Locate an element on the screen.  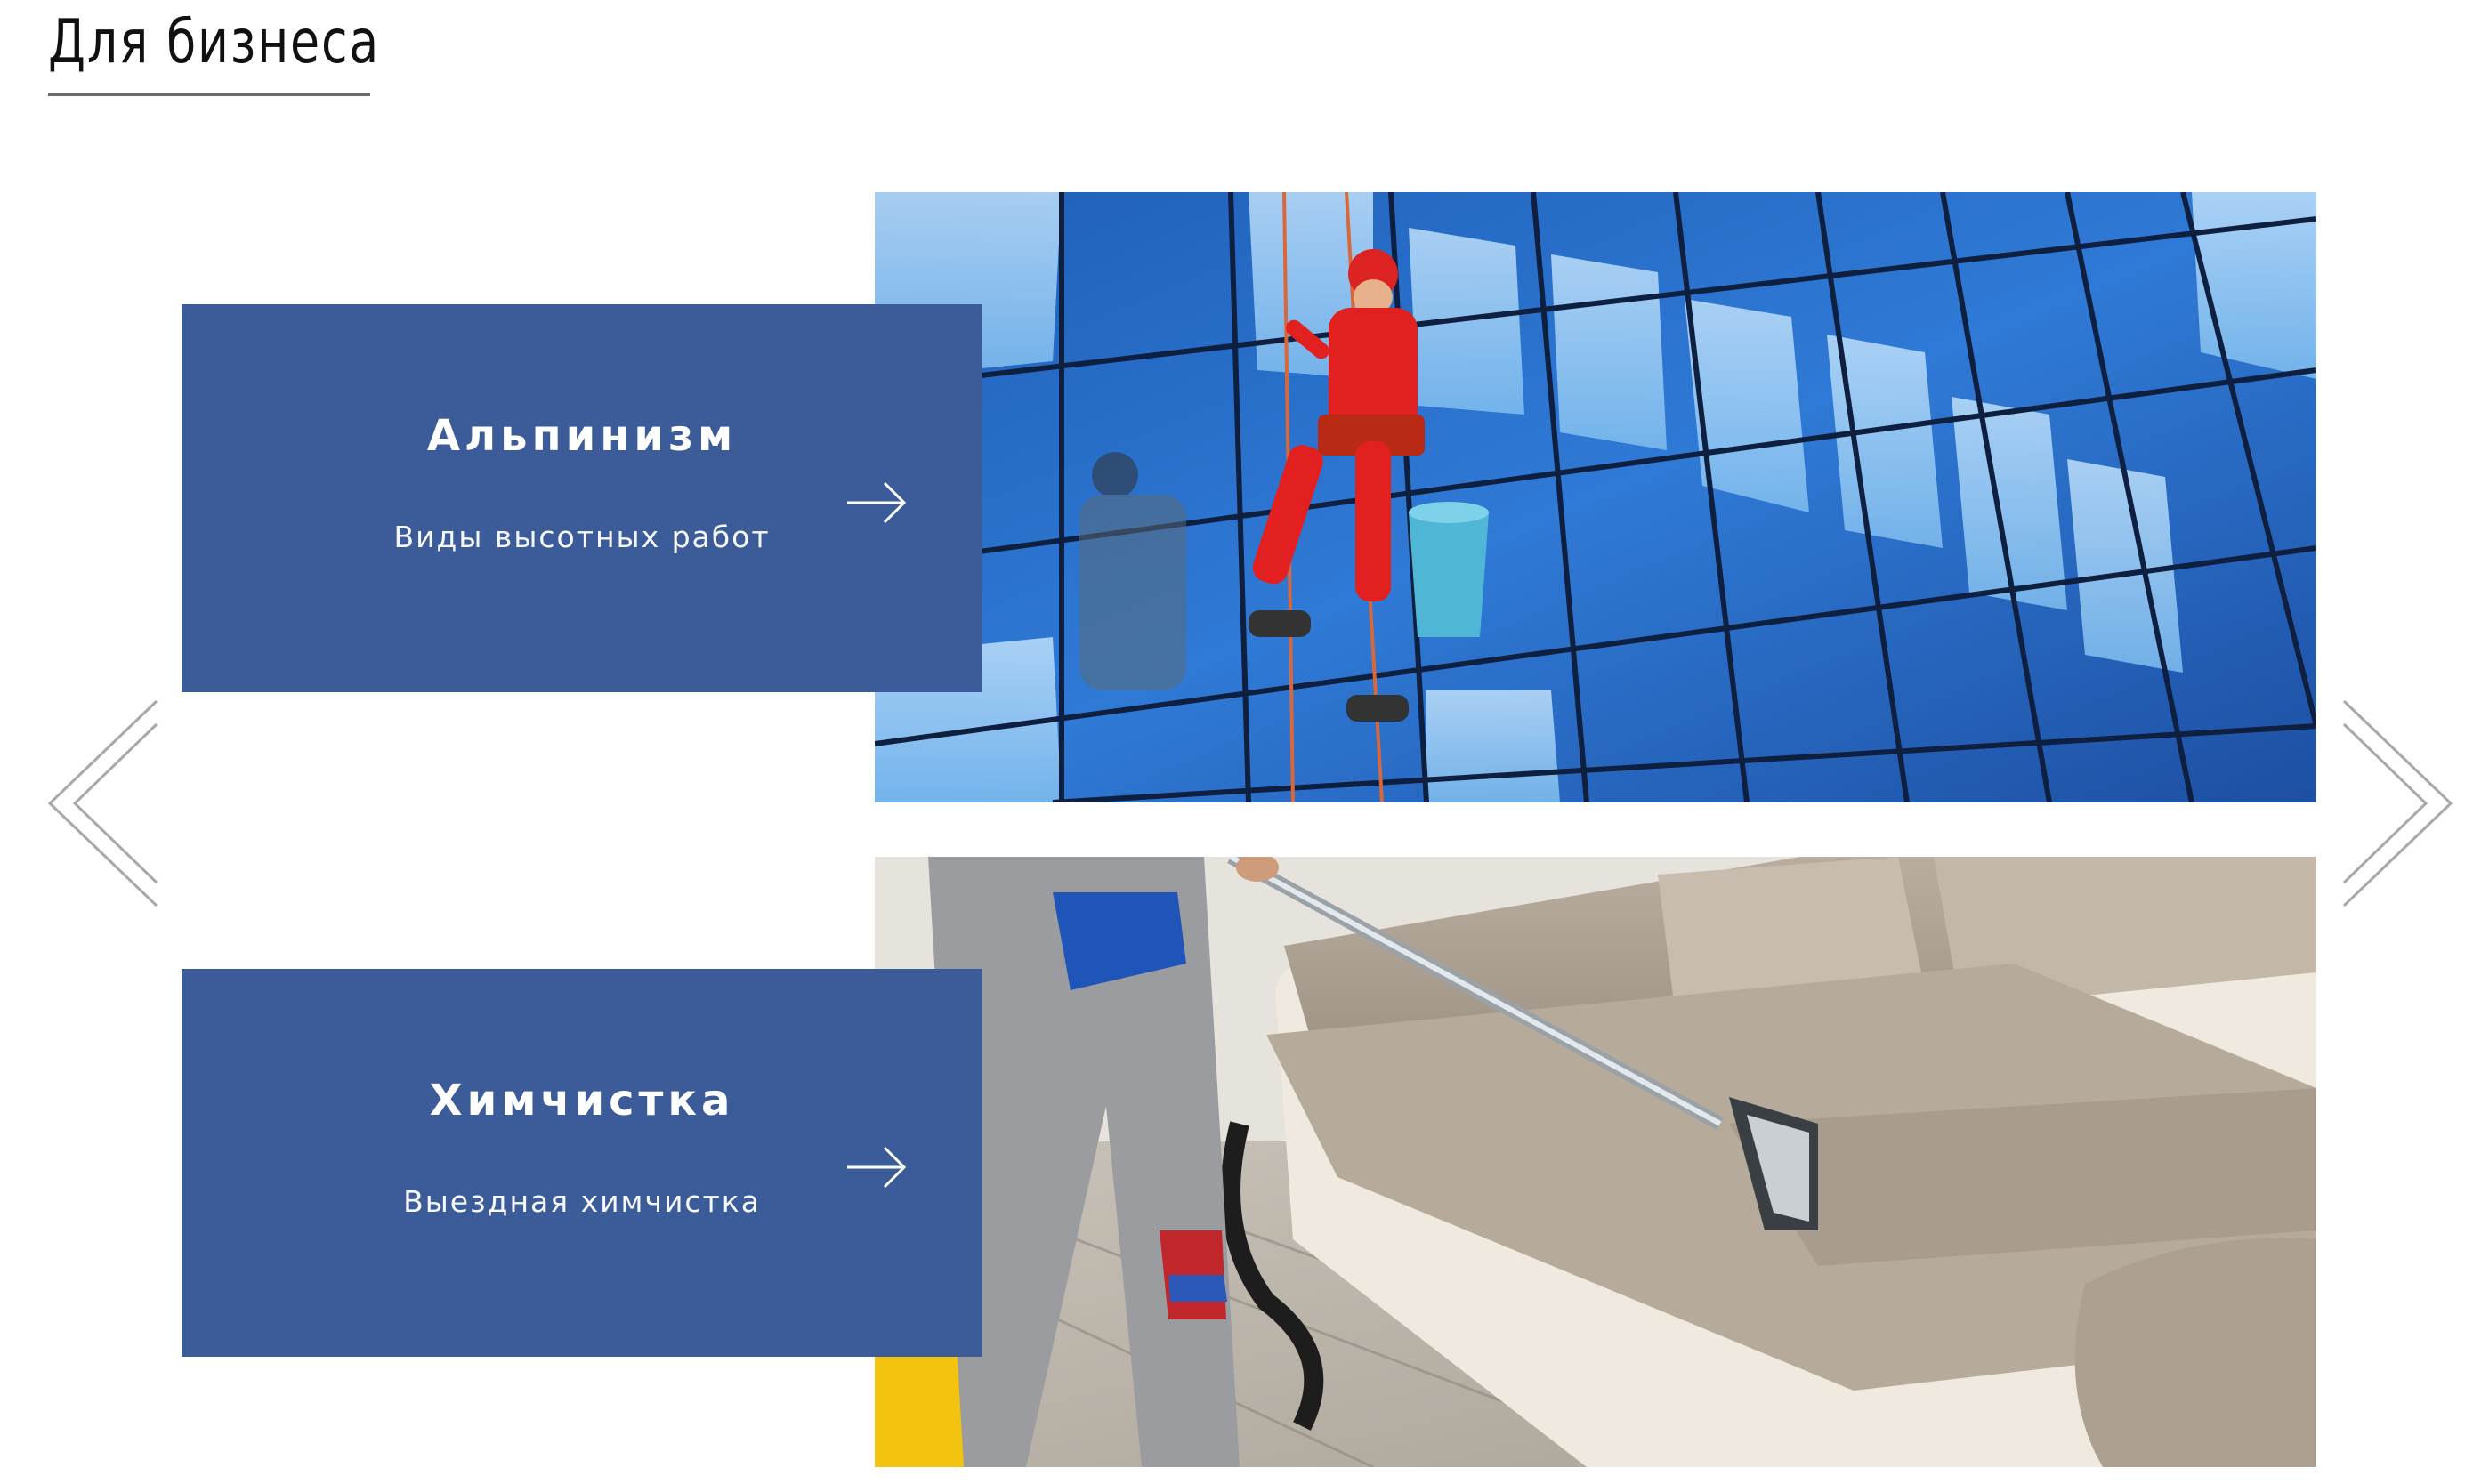
card-panel-dry-cleaning: Химчистка Выездная химчистка is located at coordinates (582, 1163).